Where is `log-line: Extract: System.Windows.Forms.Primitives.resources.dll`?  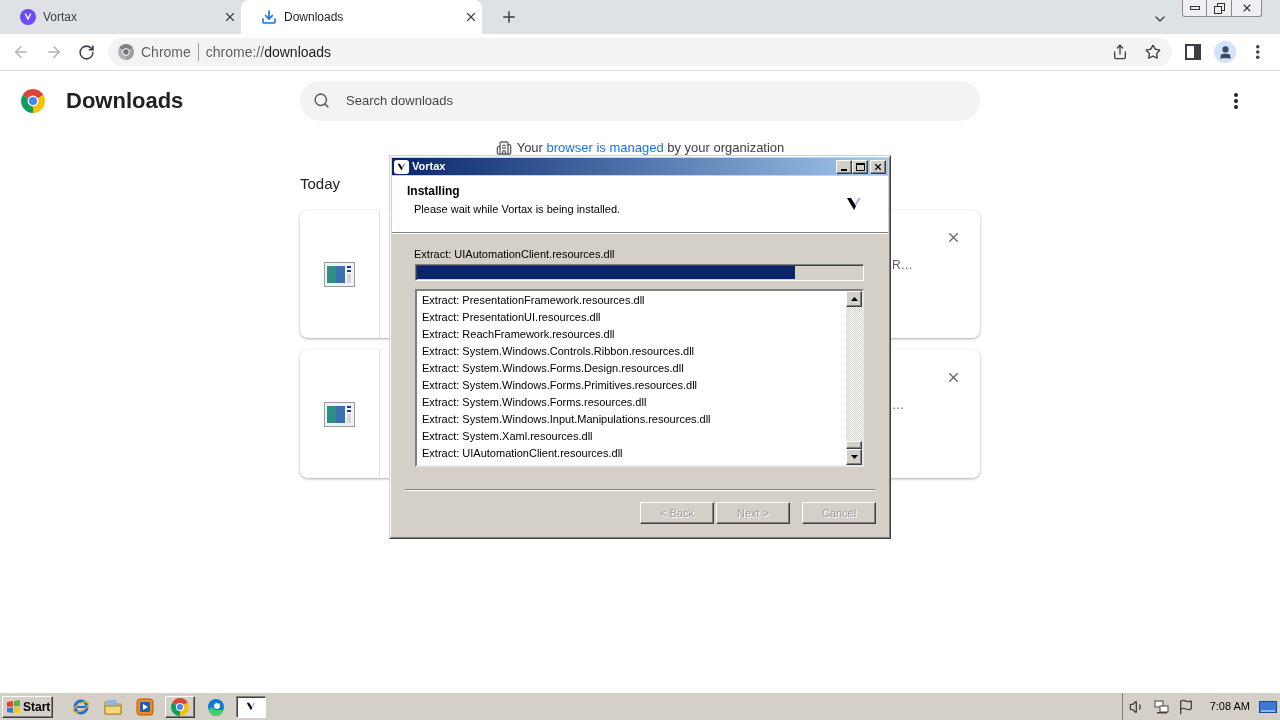 log-line: Extract: System.Windows.Forms.Primitives.resources.dll is located at coordinates (560, 385).